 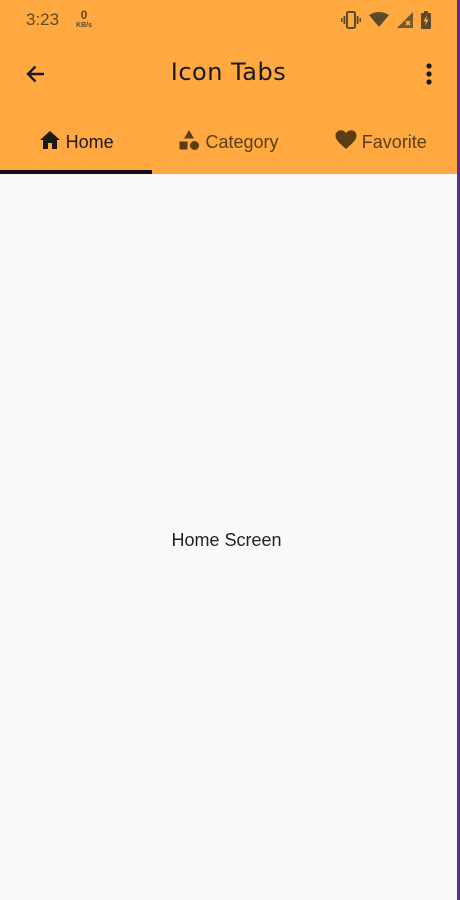 What do you see at coordinates (84, 25) in the screenshot?
I see `network-speed-unit: KB/s` at bounding box center [84, 25].